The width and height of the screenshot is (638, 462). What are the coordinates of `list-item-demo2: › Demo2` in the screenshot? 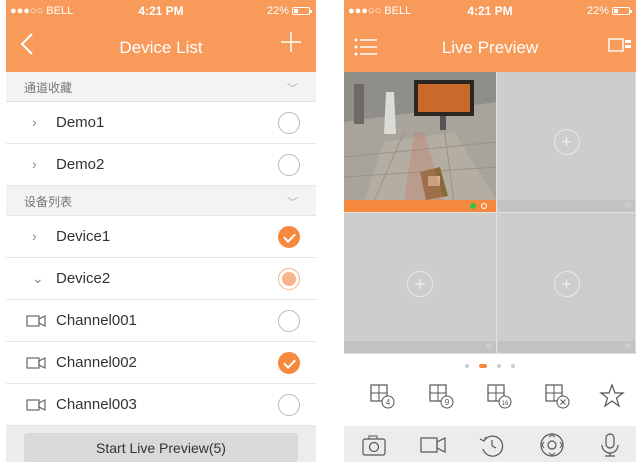 It's located at (161, 165).